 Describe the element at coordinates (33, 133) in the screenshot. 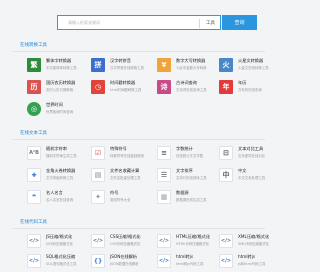

I see `section-title: 在线文本工具` at that location.